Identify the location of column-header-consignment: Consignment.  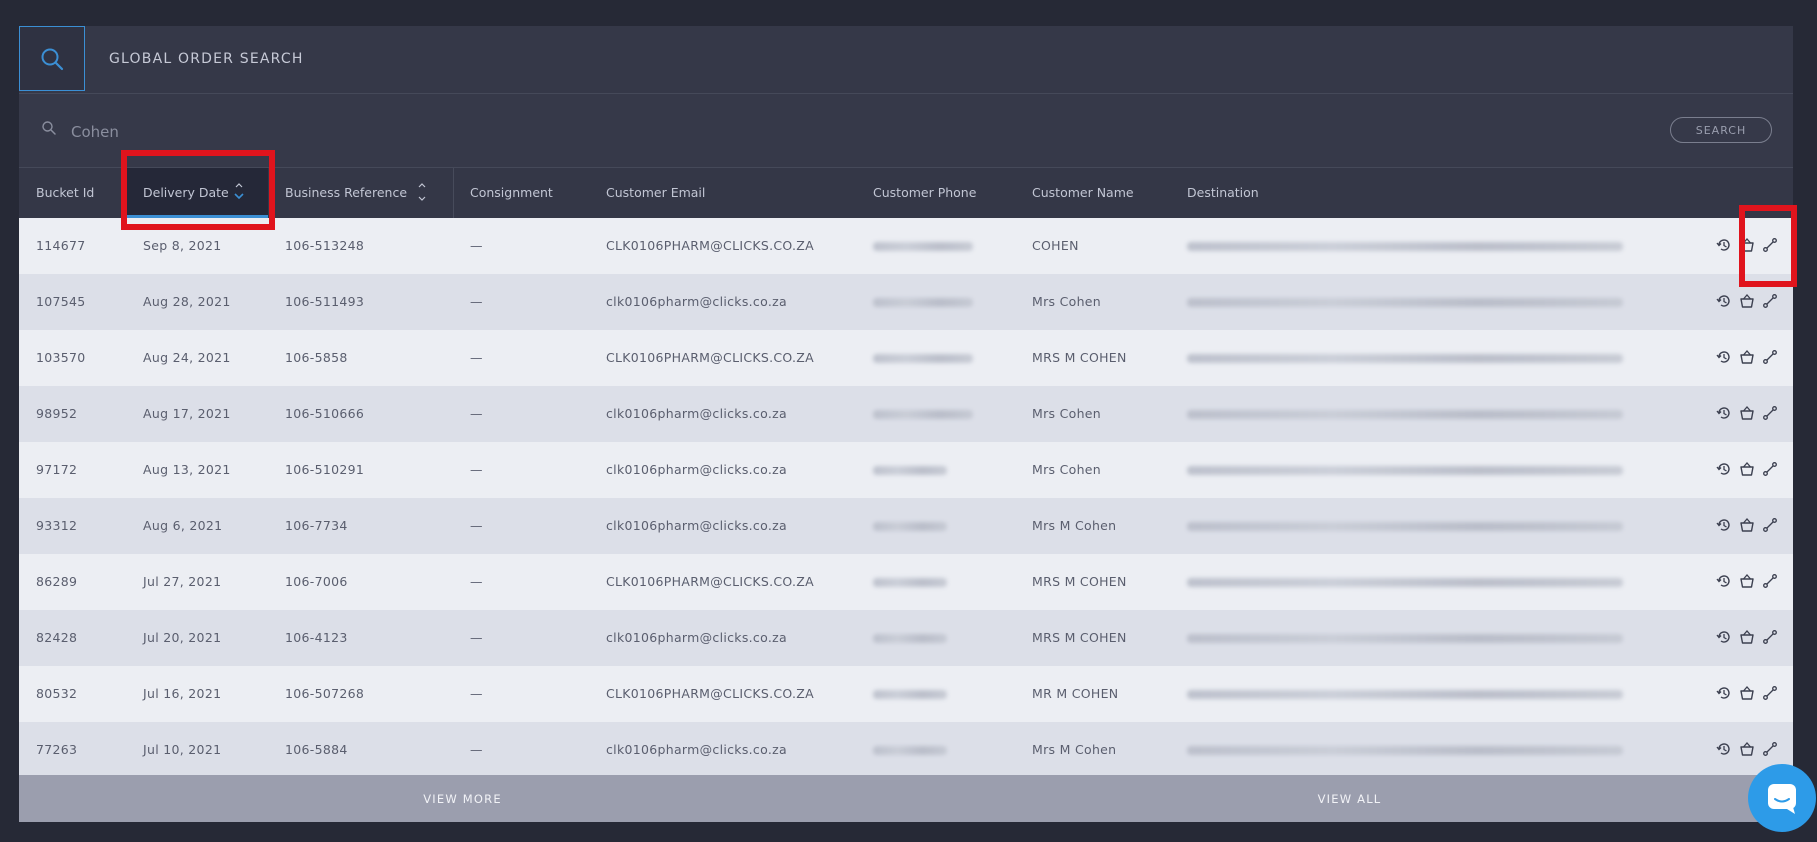
(511, 193).